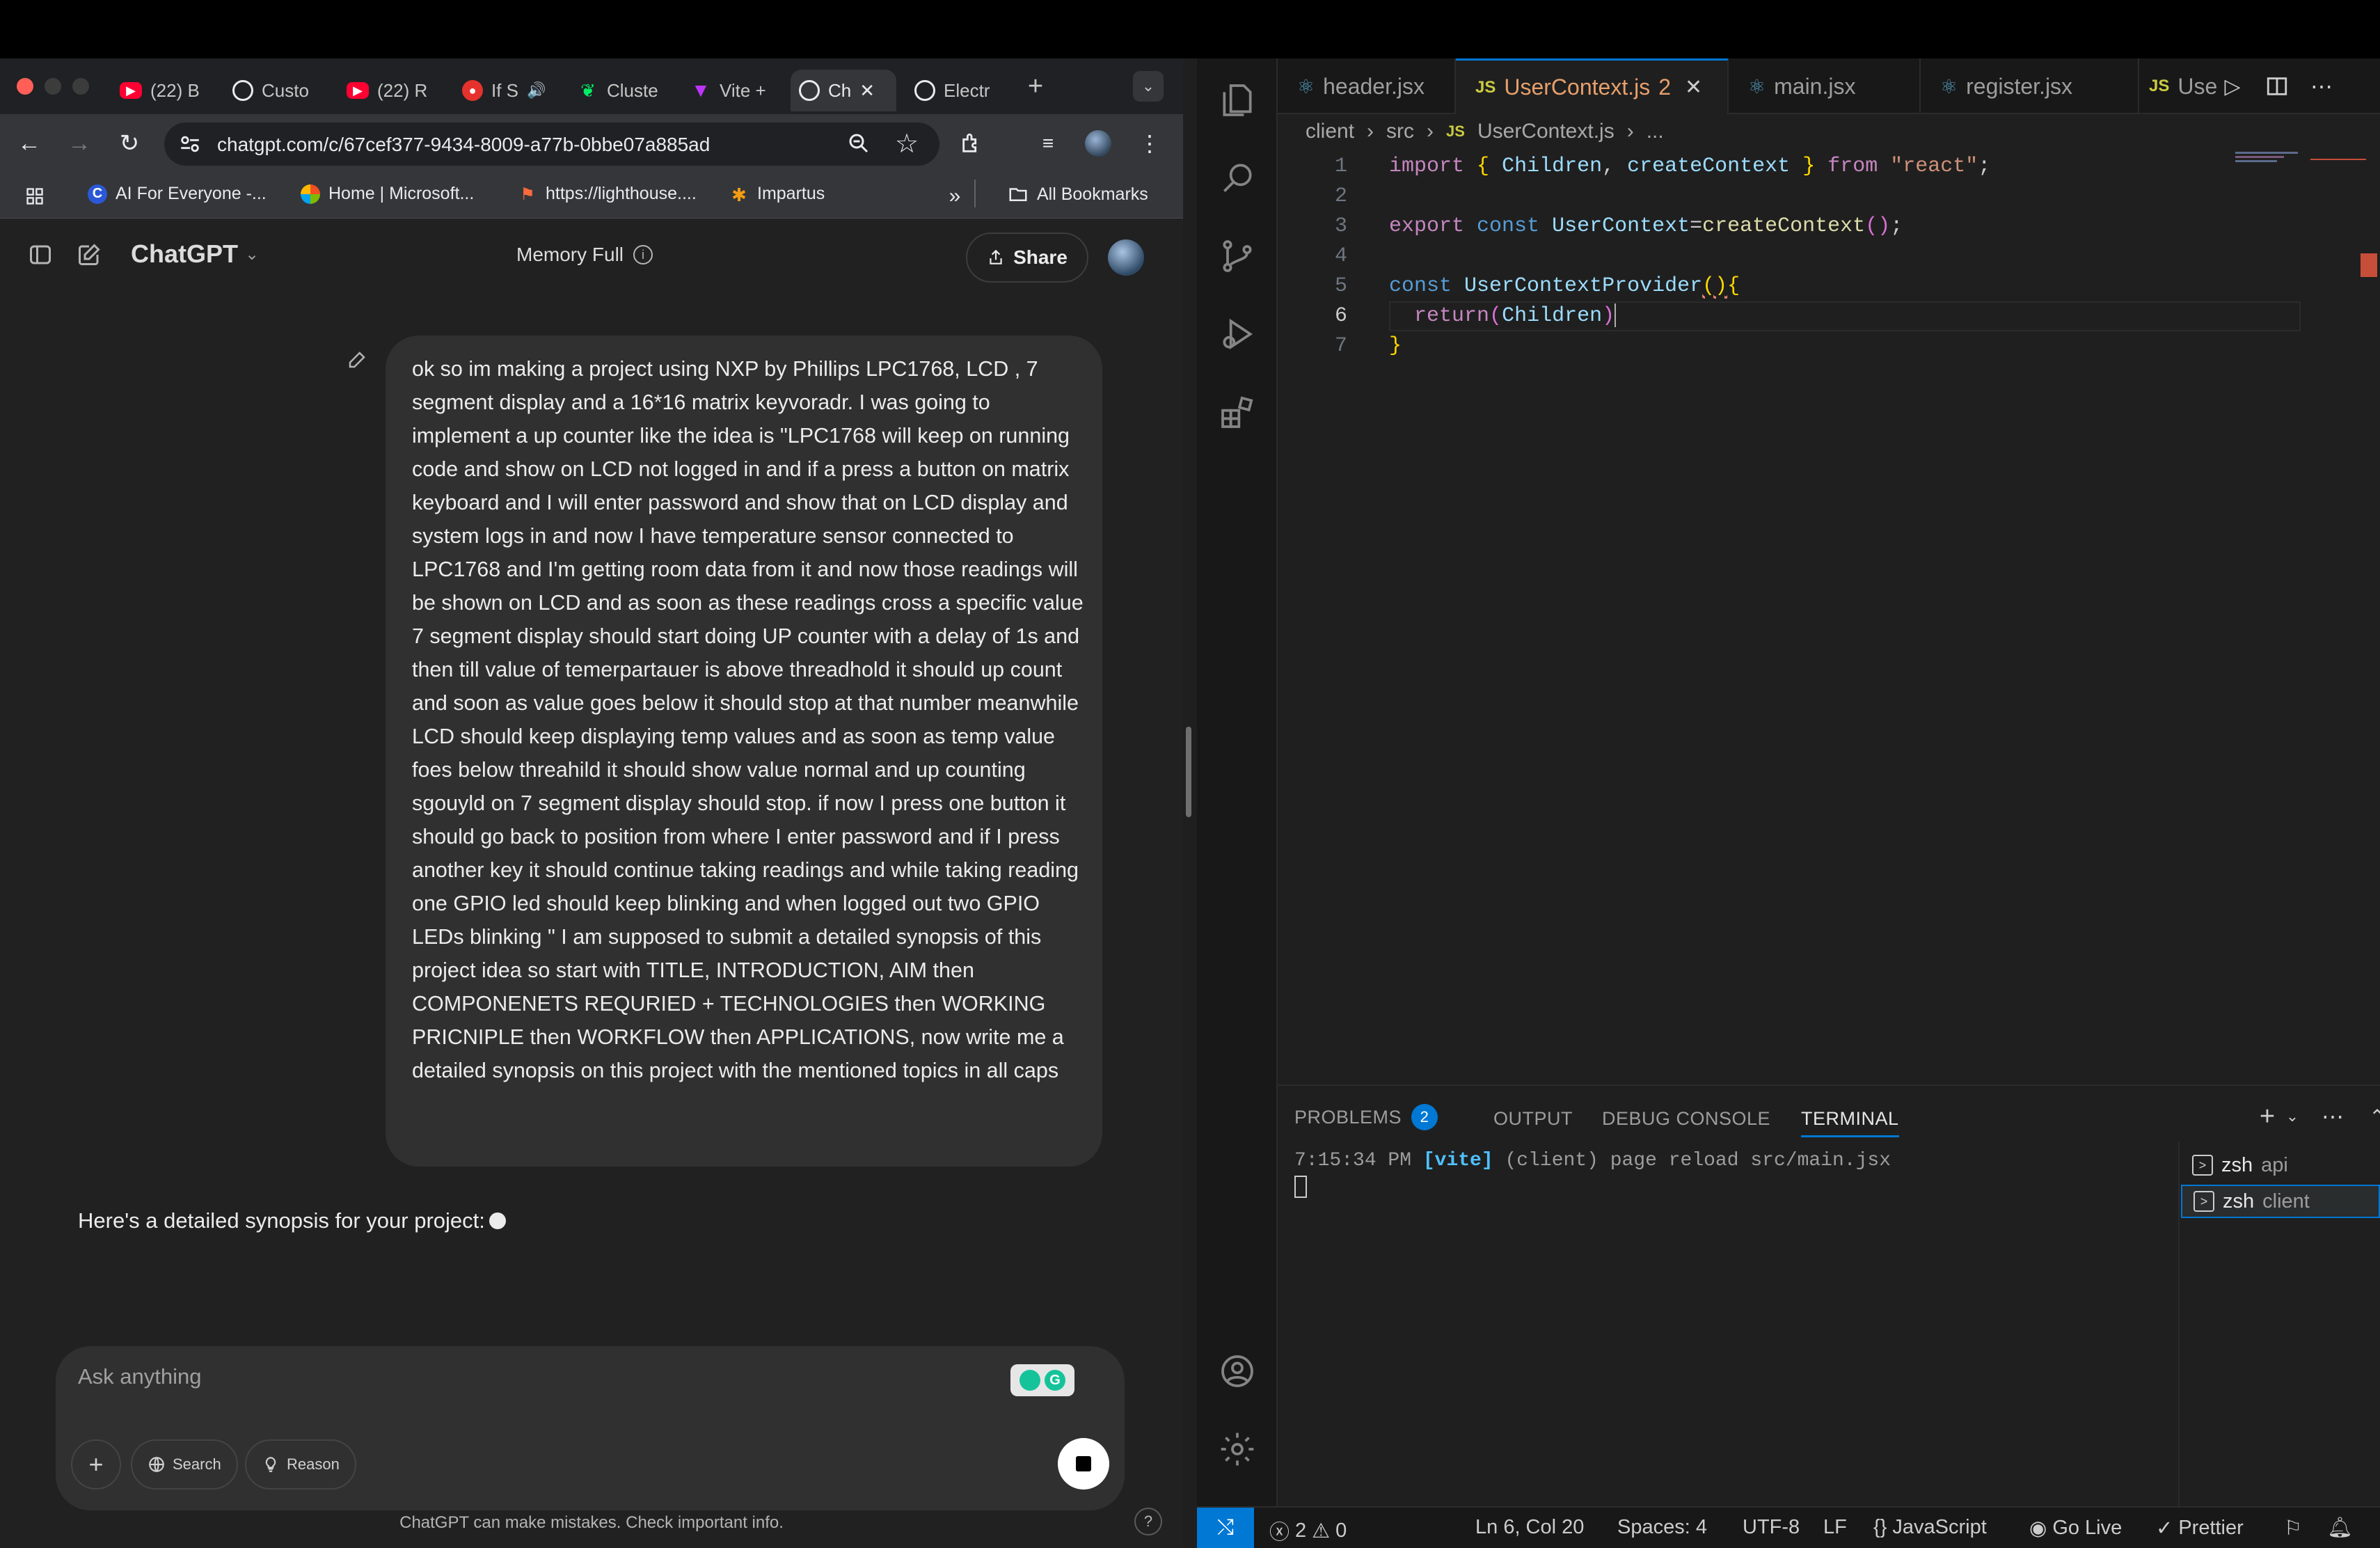  What do you see at coordinates (777, 194) in the screenshot?
I see `bookmark-item: ✱ Impartus` at bounding box center [777, 194].